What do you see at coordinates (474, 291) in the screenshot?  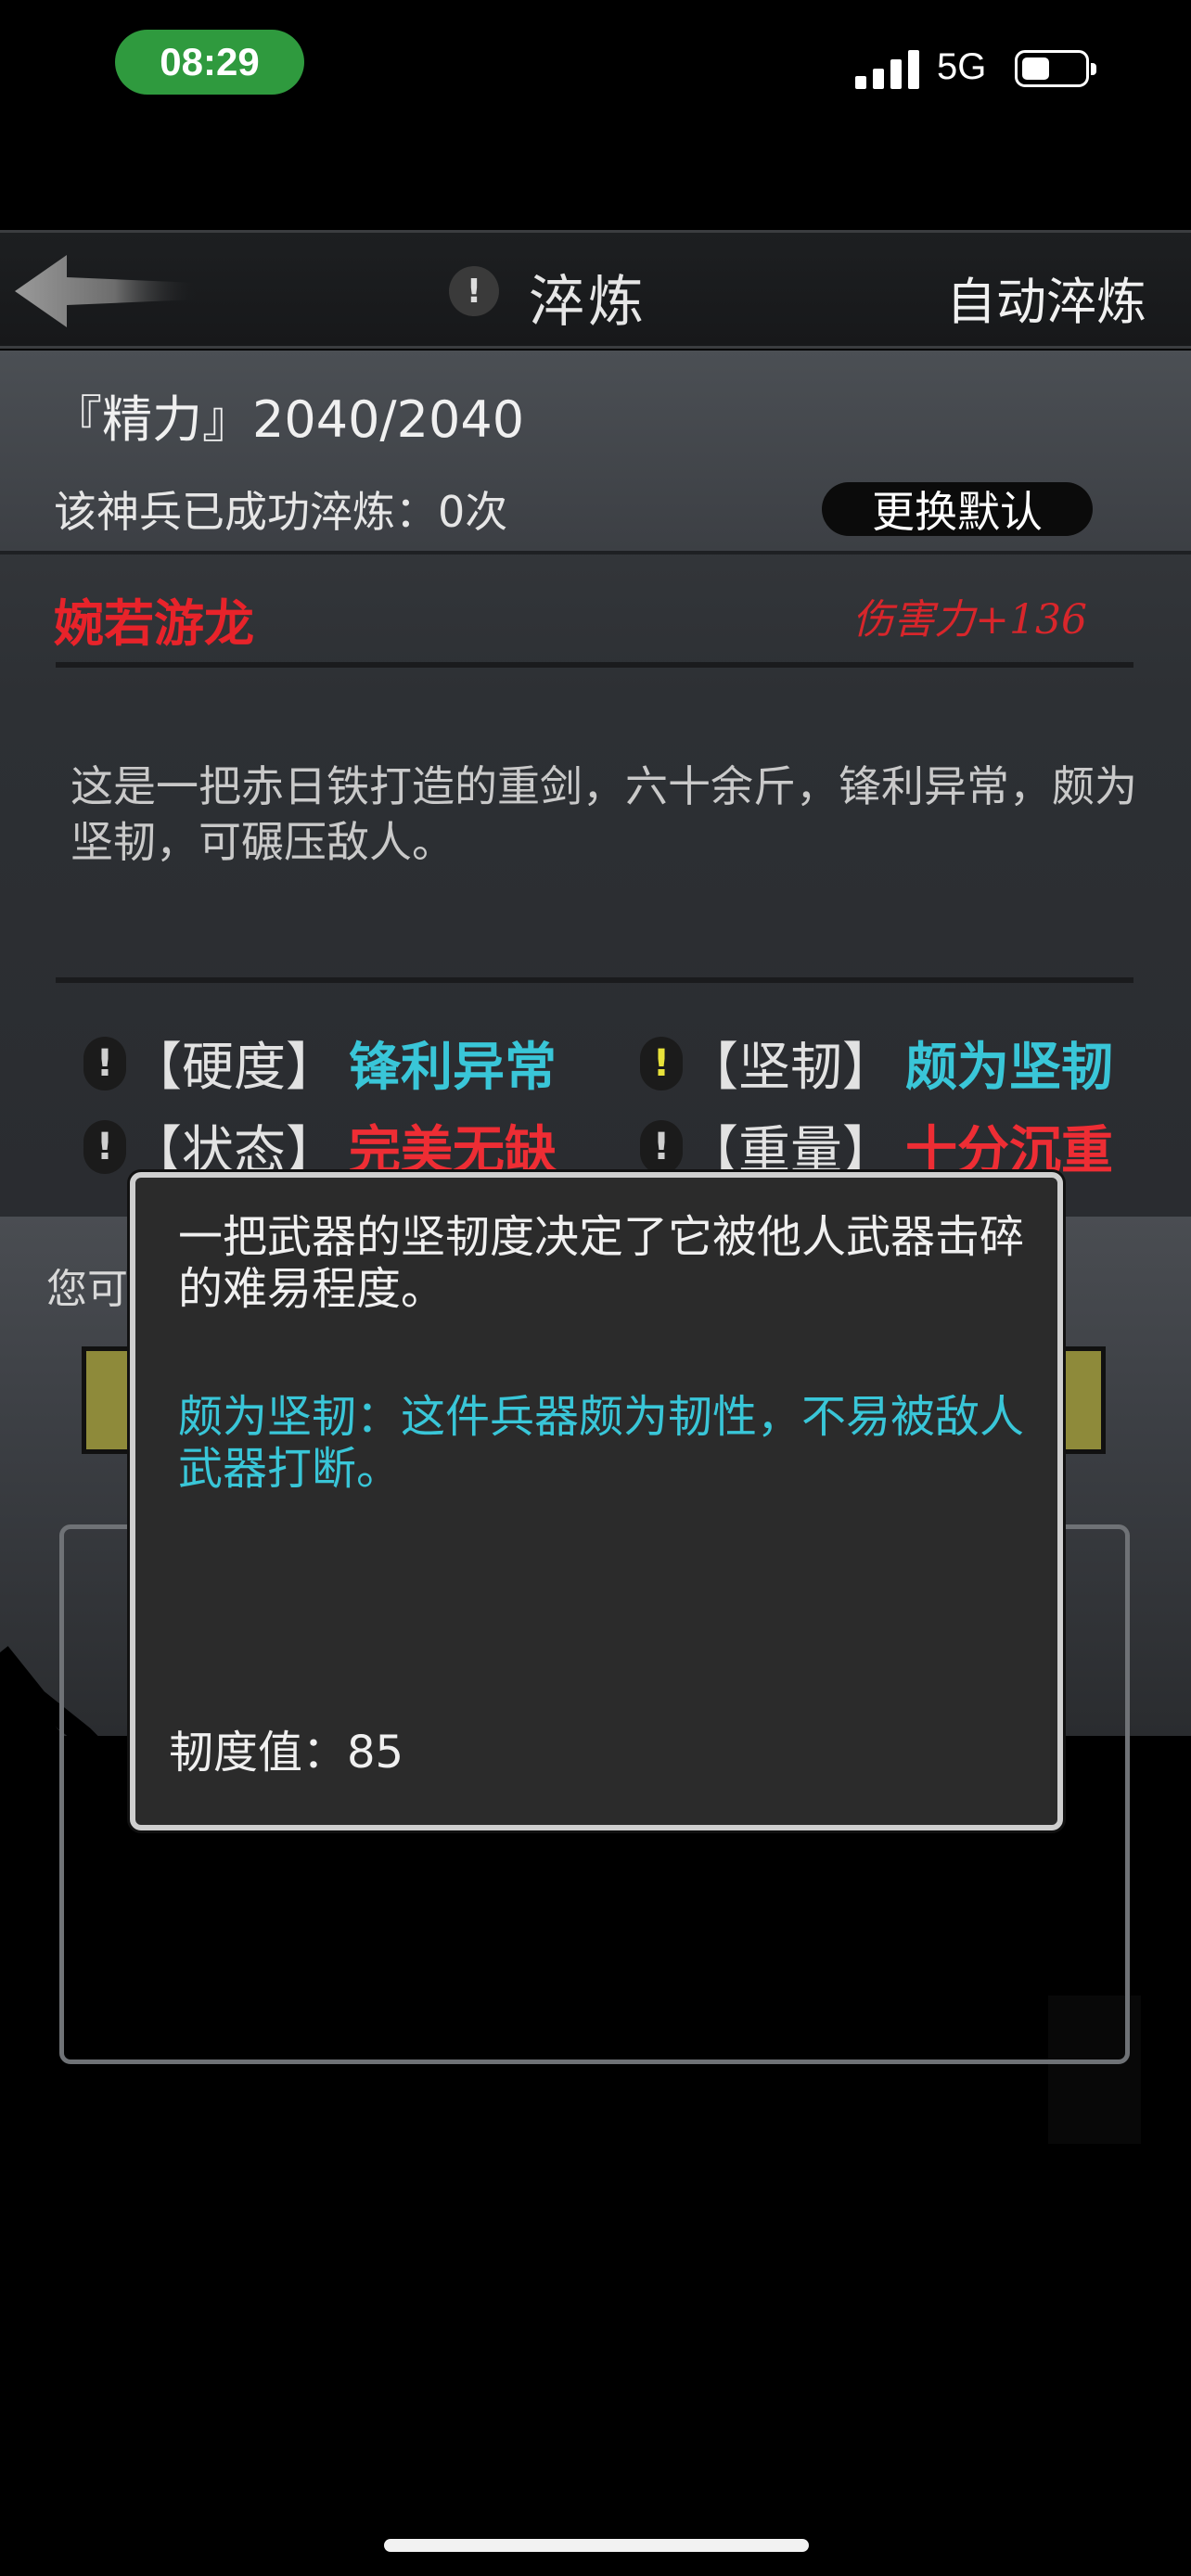 I see `header-info-icon: !` at bounding box center [474, 291].